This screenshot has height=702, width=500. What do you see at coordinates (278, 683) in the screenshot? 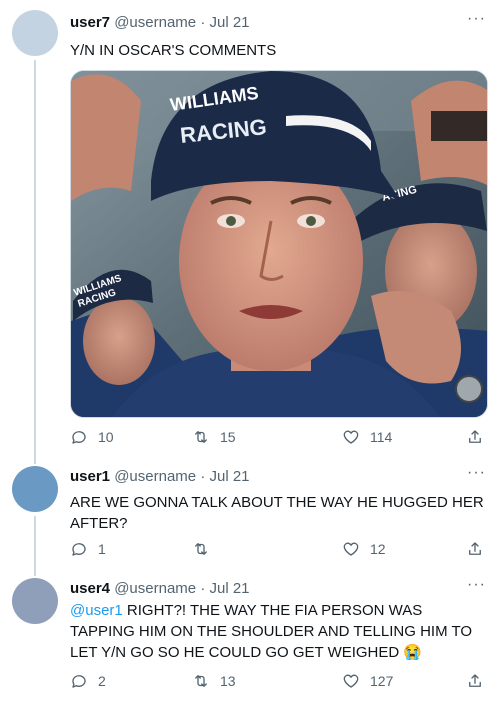
I see `tweet-actions: 2 13 127` at bounding box center [278, 683].